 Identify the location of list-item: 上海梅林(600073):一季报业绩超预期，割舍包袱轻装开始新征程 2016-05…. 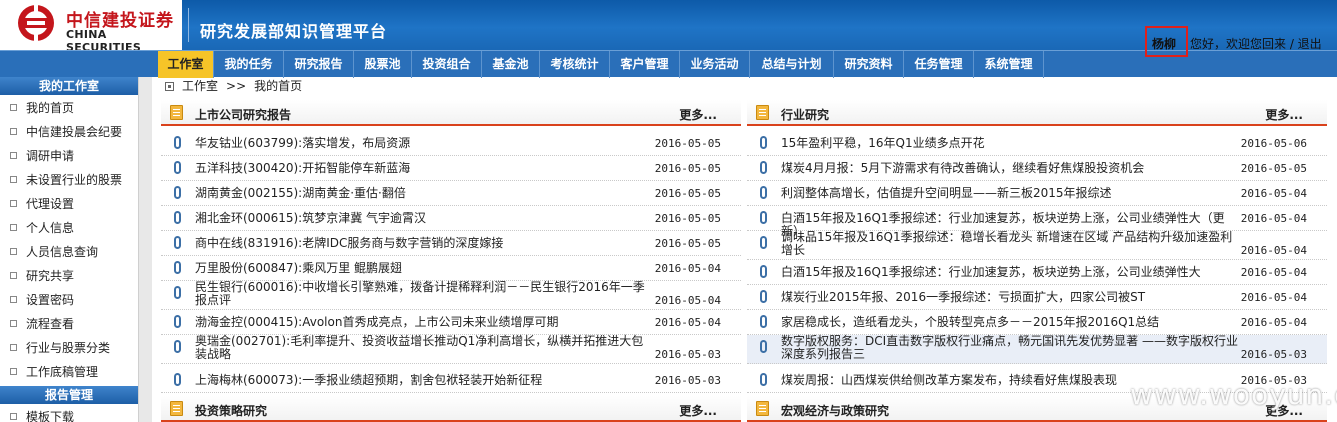
(451, 380).